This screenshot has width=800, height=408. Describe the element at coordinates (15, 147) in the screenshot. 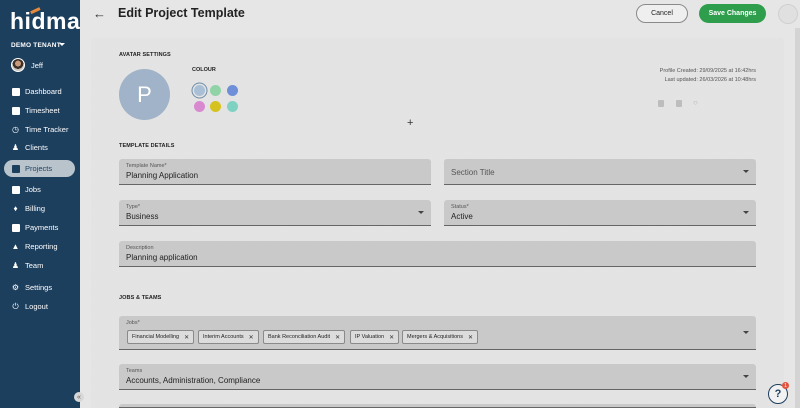

I see `clients-icon: ♟` at that location.